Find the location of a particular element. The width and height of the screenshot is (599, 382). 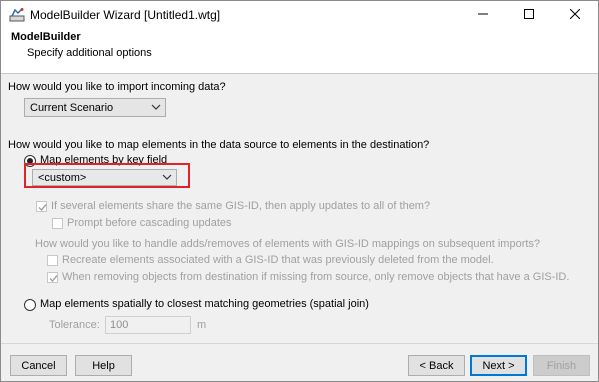

maximize-icon is located at coordinates (529, 15).